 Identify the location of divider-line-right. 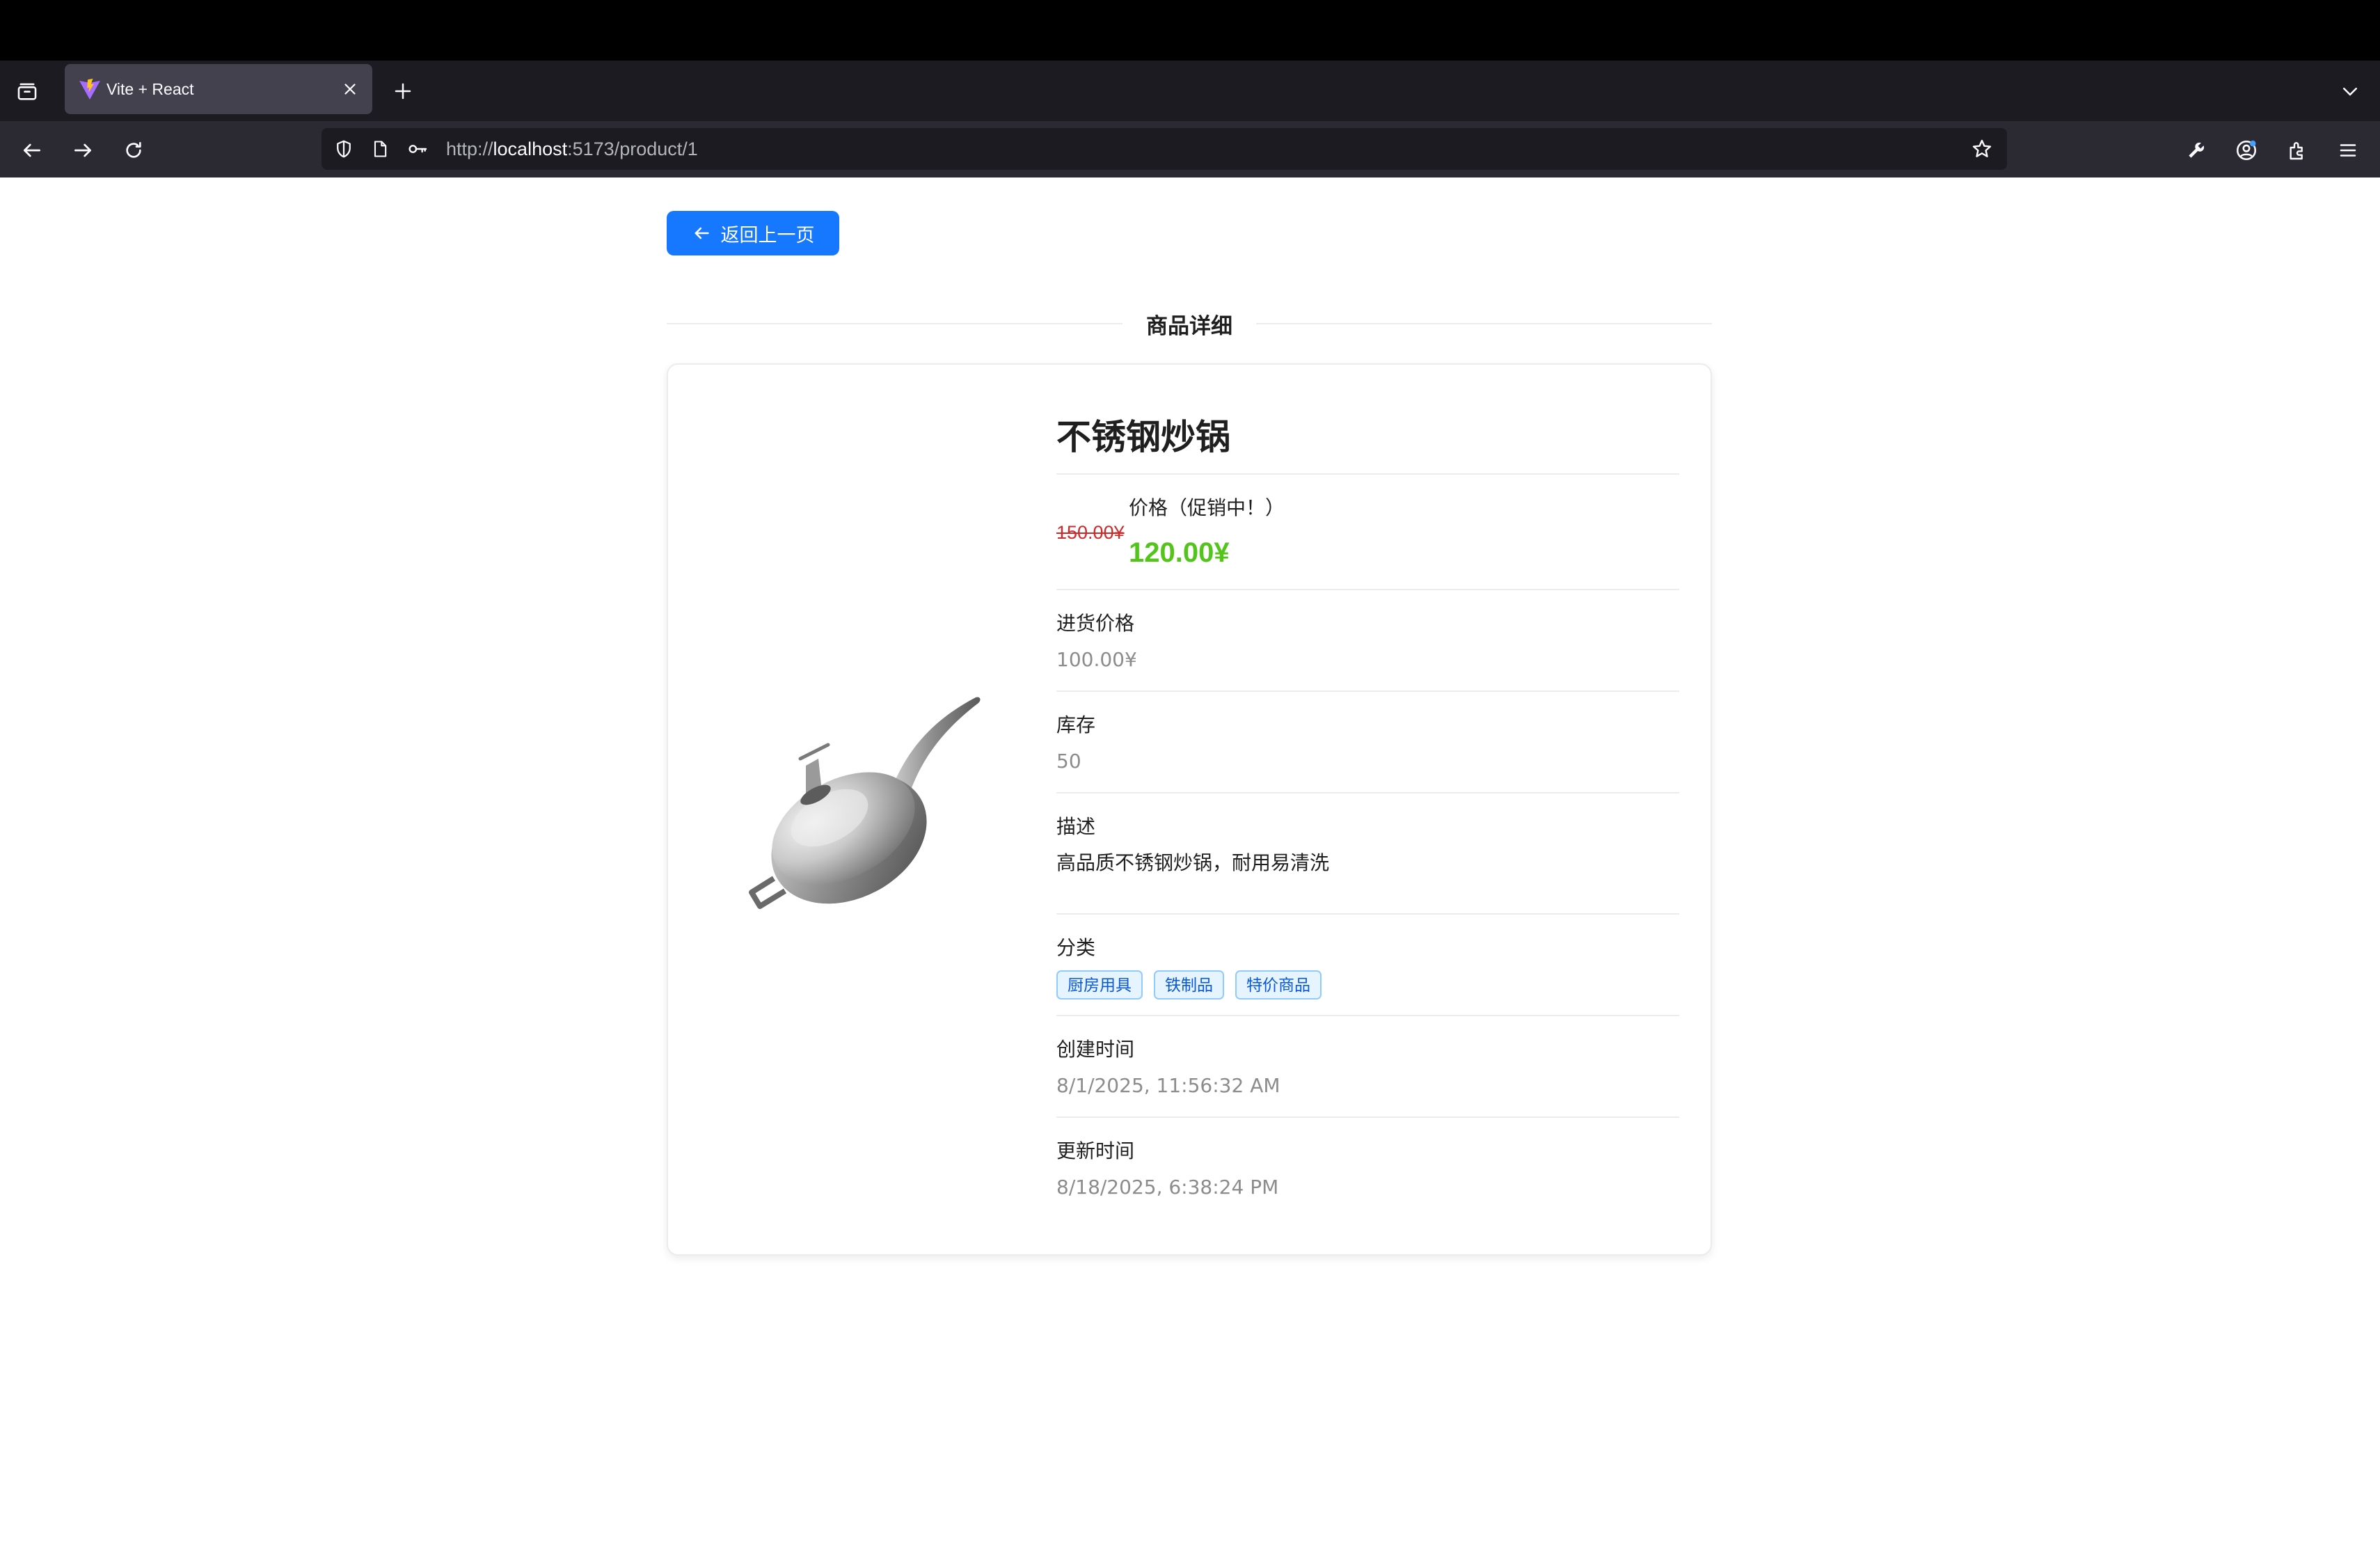
(1484, 323).